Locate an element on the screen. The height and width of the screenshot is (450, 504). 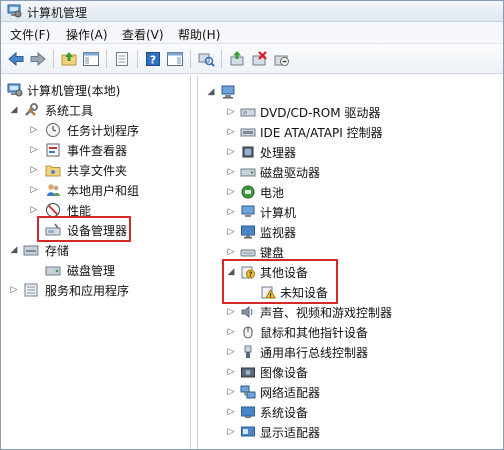
device-category-display: ▷ 显示适配器 is located at coordinates (361, 432).